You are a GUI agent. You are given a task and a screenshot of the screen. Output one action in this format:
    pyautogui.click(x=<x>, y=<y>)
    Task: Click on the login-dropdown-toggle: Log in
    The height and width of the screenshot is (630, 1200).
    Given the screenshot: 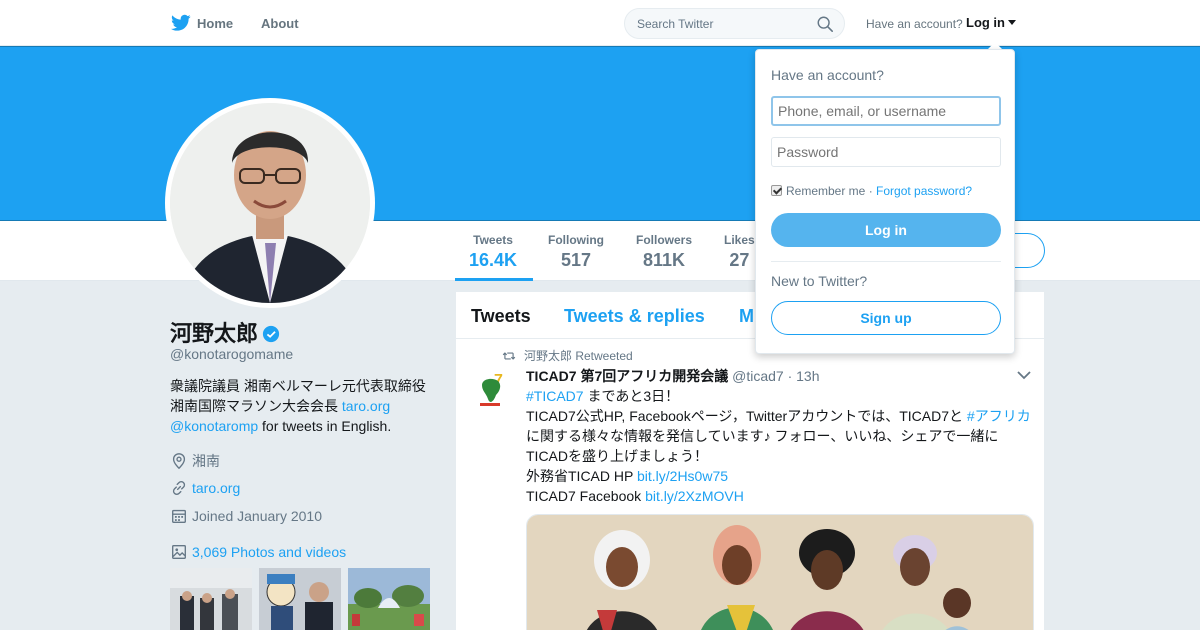 What is the action you would take?
    pyautogui.click(x=991, y=22)
    